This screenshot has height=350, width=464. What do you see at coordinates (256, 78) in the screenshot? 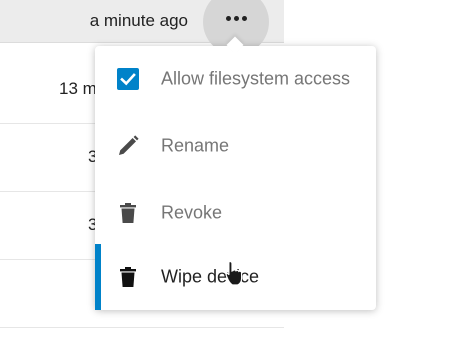
I see `menu-item-label: Allow filesystem access` at bounding box center [256, 78].